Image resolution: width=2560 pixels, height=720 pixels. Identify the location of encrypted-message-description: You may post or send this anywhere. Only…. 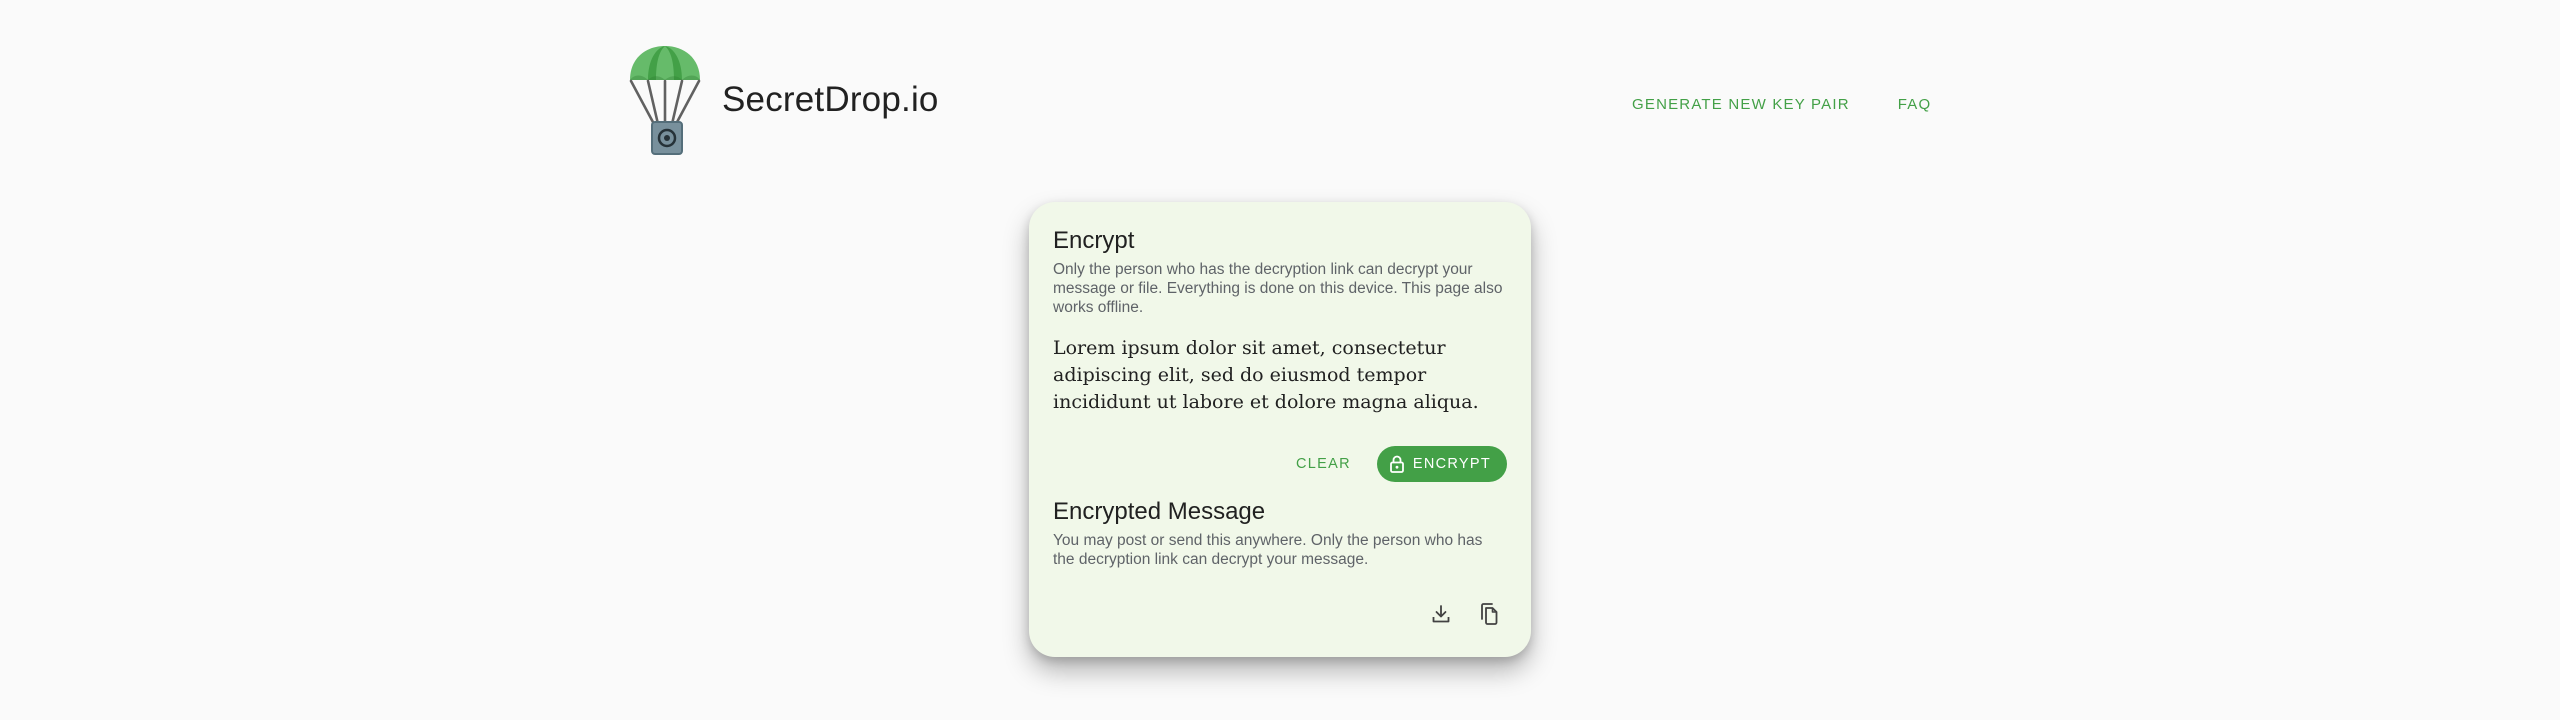
(1268, 550).